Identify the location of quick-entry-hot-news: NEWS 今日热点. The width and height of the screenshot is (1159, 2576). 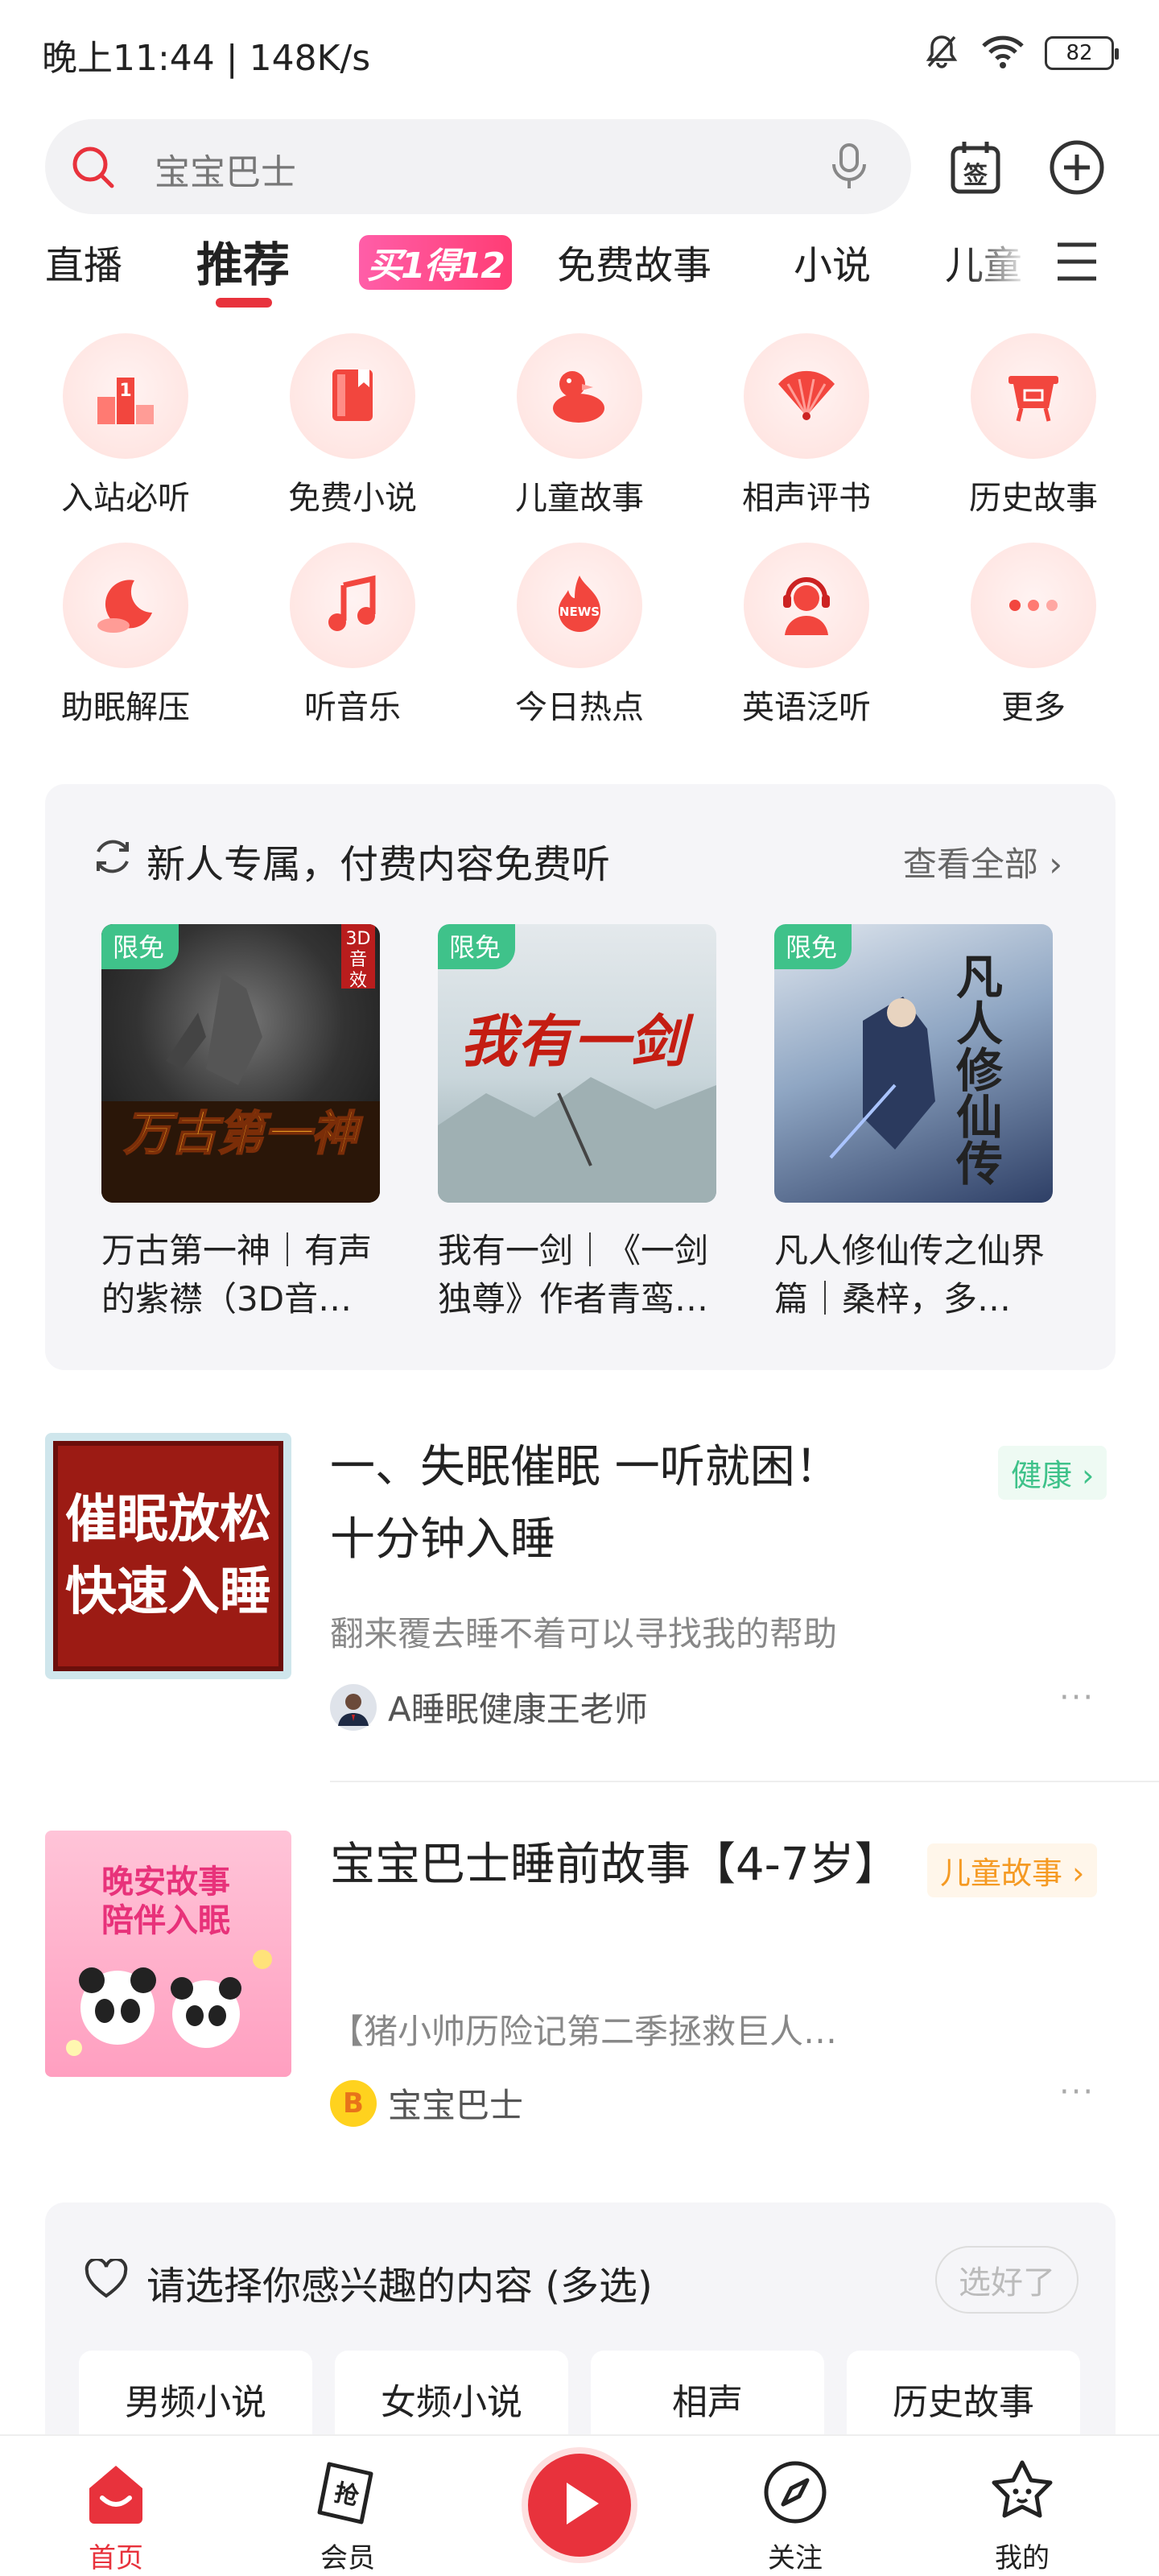
(579, 639).